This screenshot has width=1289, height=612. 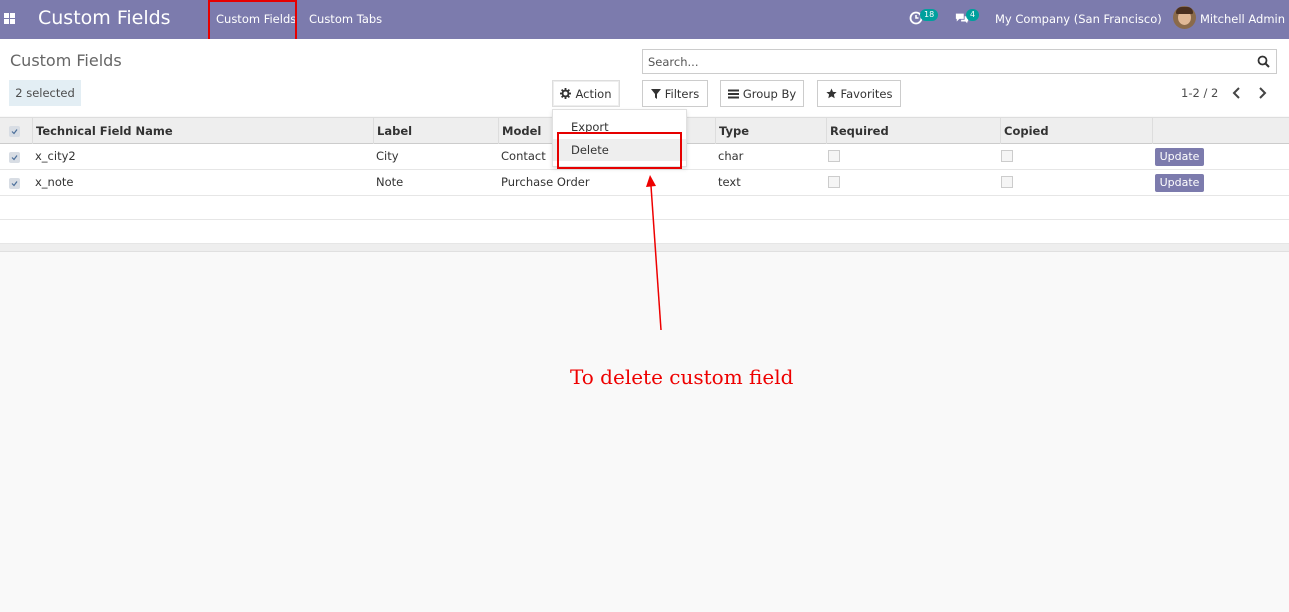 I want to click on list-bars-icon, so click(x=733, y=93).